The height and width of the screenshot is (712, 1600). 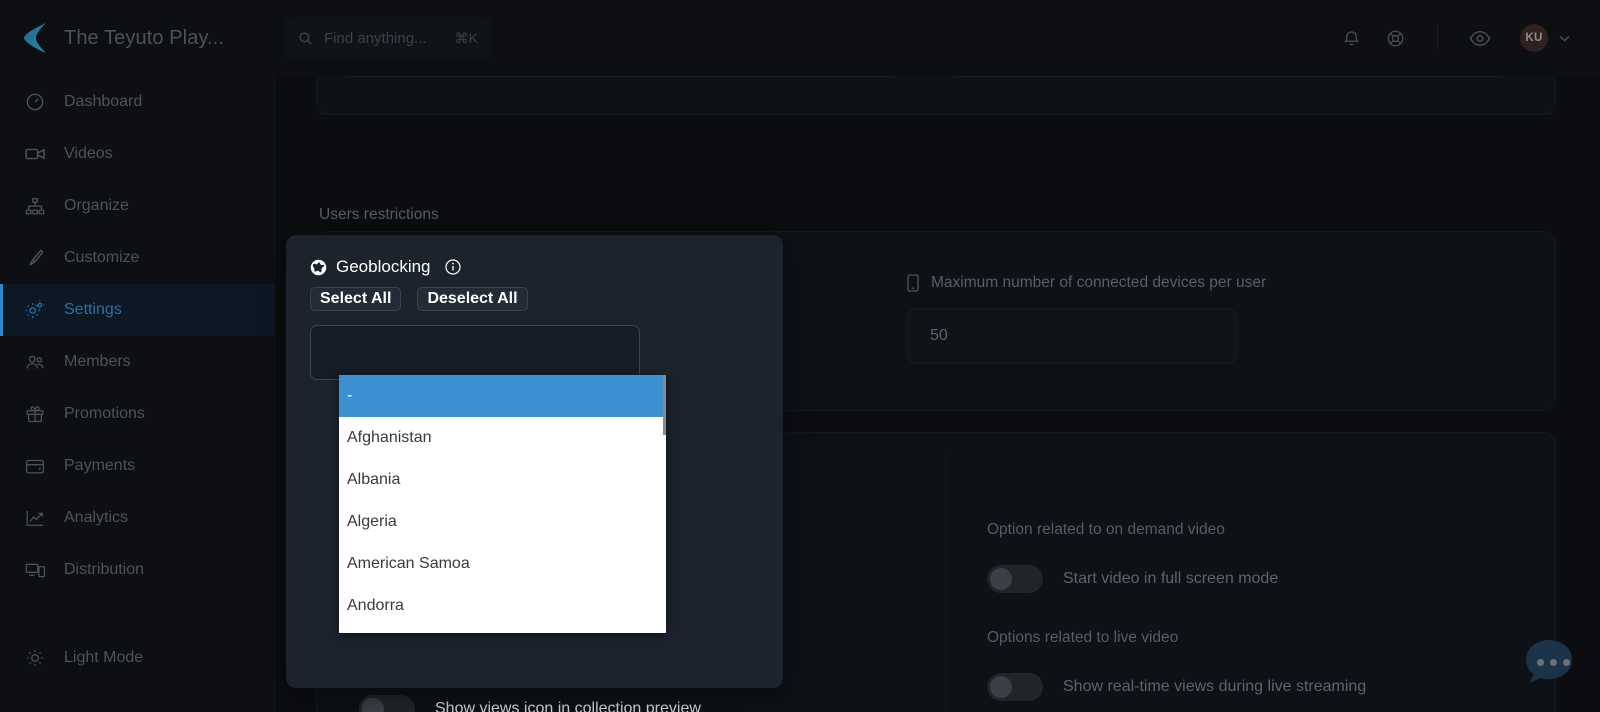 I want to click on sidebar-item-dashboard: Dashboard, so click(x=137, y=102).